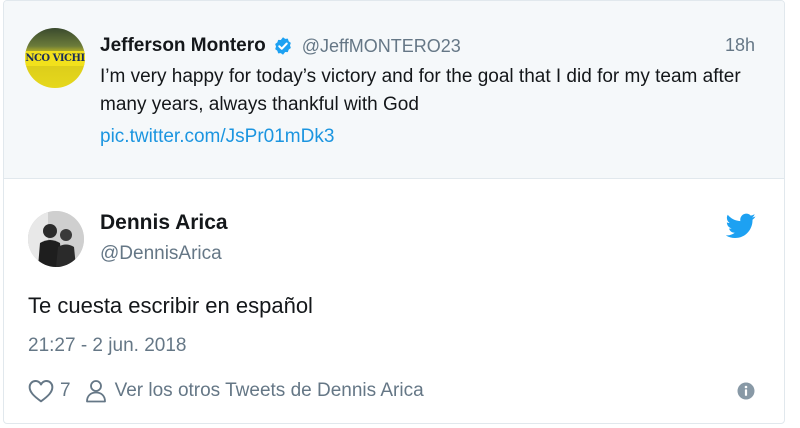 Image resolution: width=800 pixels, height=428 pixels. What do you see at coordinates (107, 346) in the screenshot?
I see `reply-timestamp: 21:27 - 2 jun. 2018` at bounding box center [107, 346].